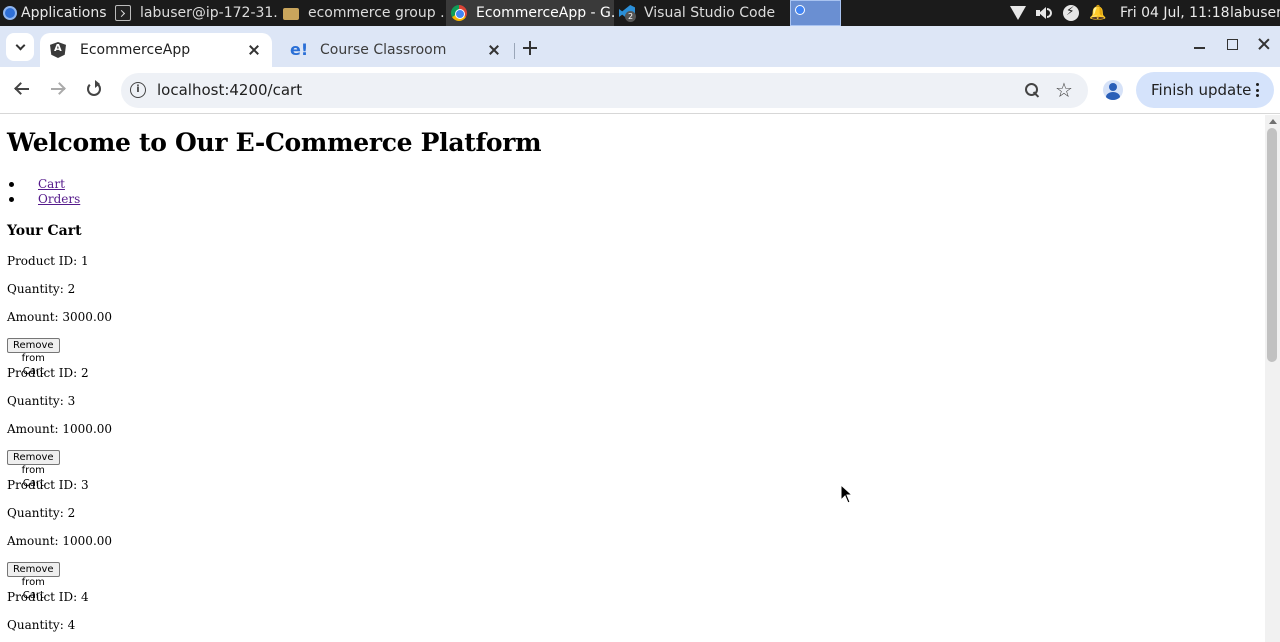  What do you see at coordinates (299, 49) in the screenshot?
I see `edu-icon: e!` at bounding box center [299, 49].